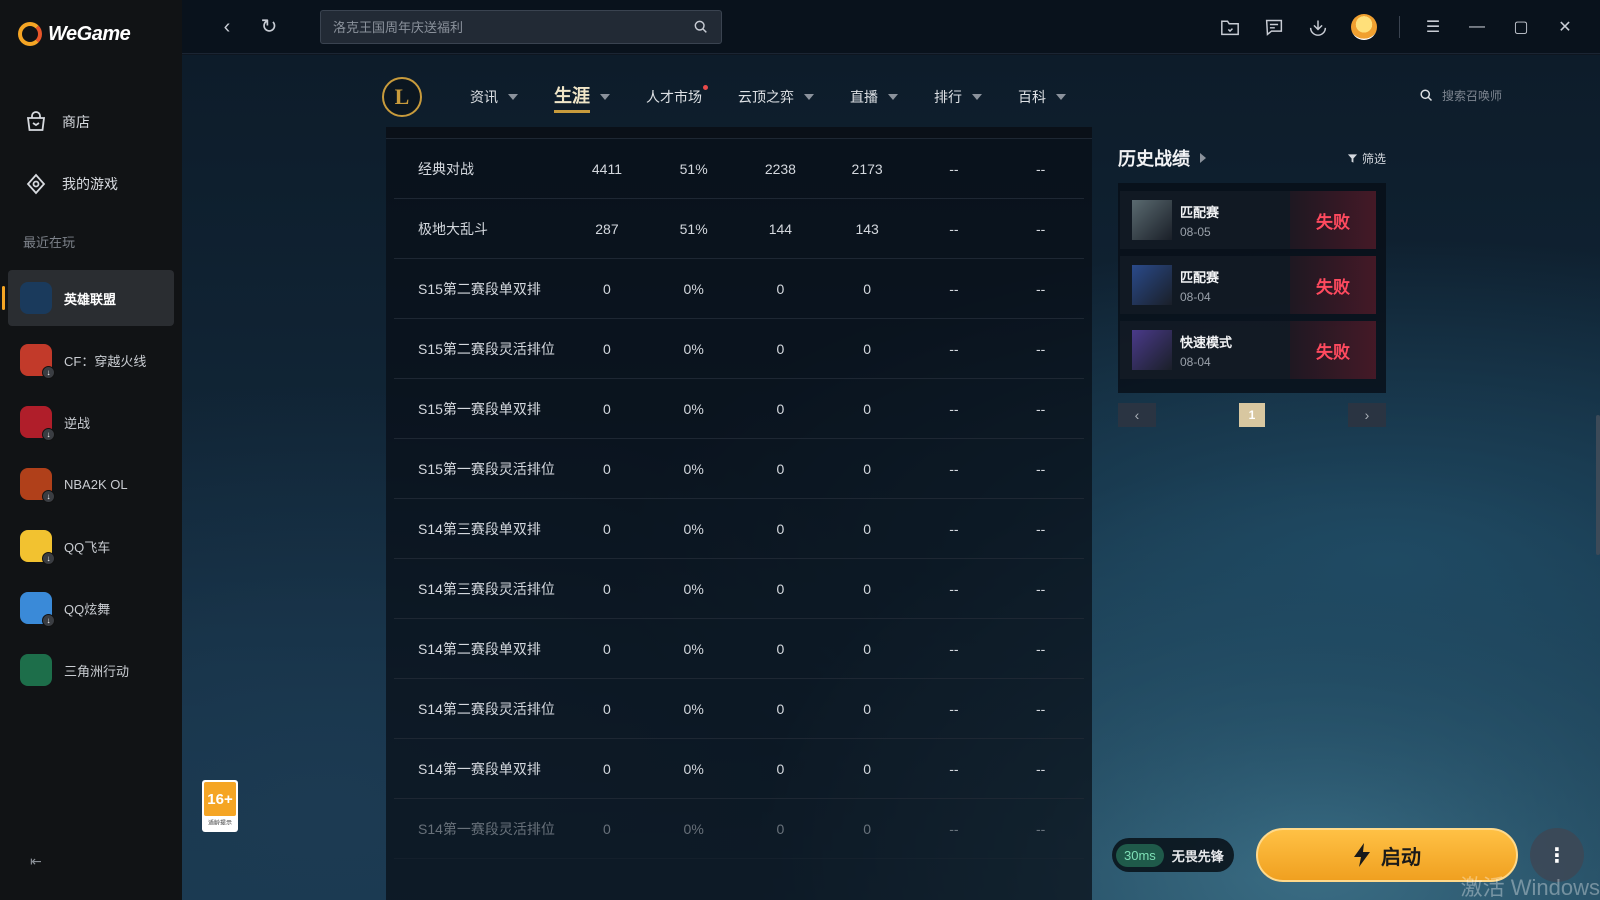  Describe the element at coordinates (1333, 350) in the screenshot. I see `match-result: 失败` at that location.